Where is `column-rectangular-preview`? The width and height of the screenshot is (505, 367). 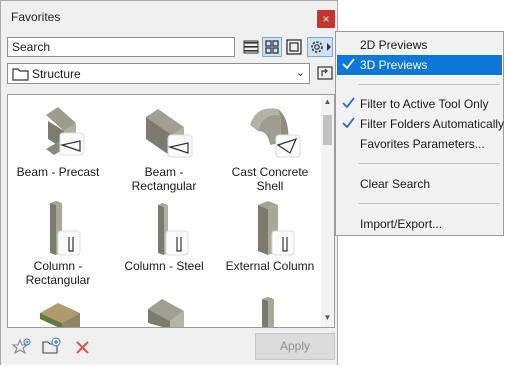 column-rectangular-preview is located at coordinates (65, 228).